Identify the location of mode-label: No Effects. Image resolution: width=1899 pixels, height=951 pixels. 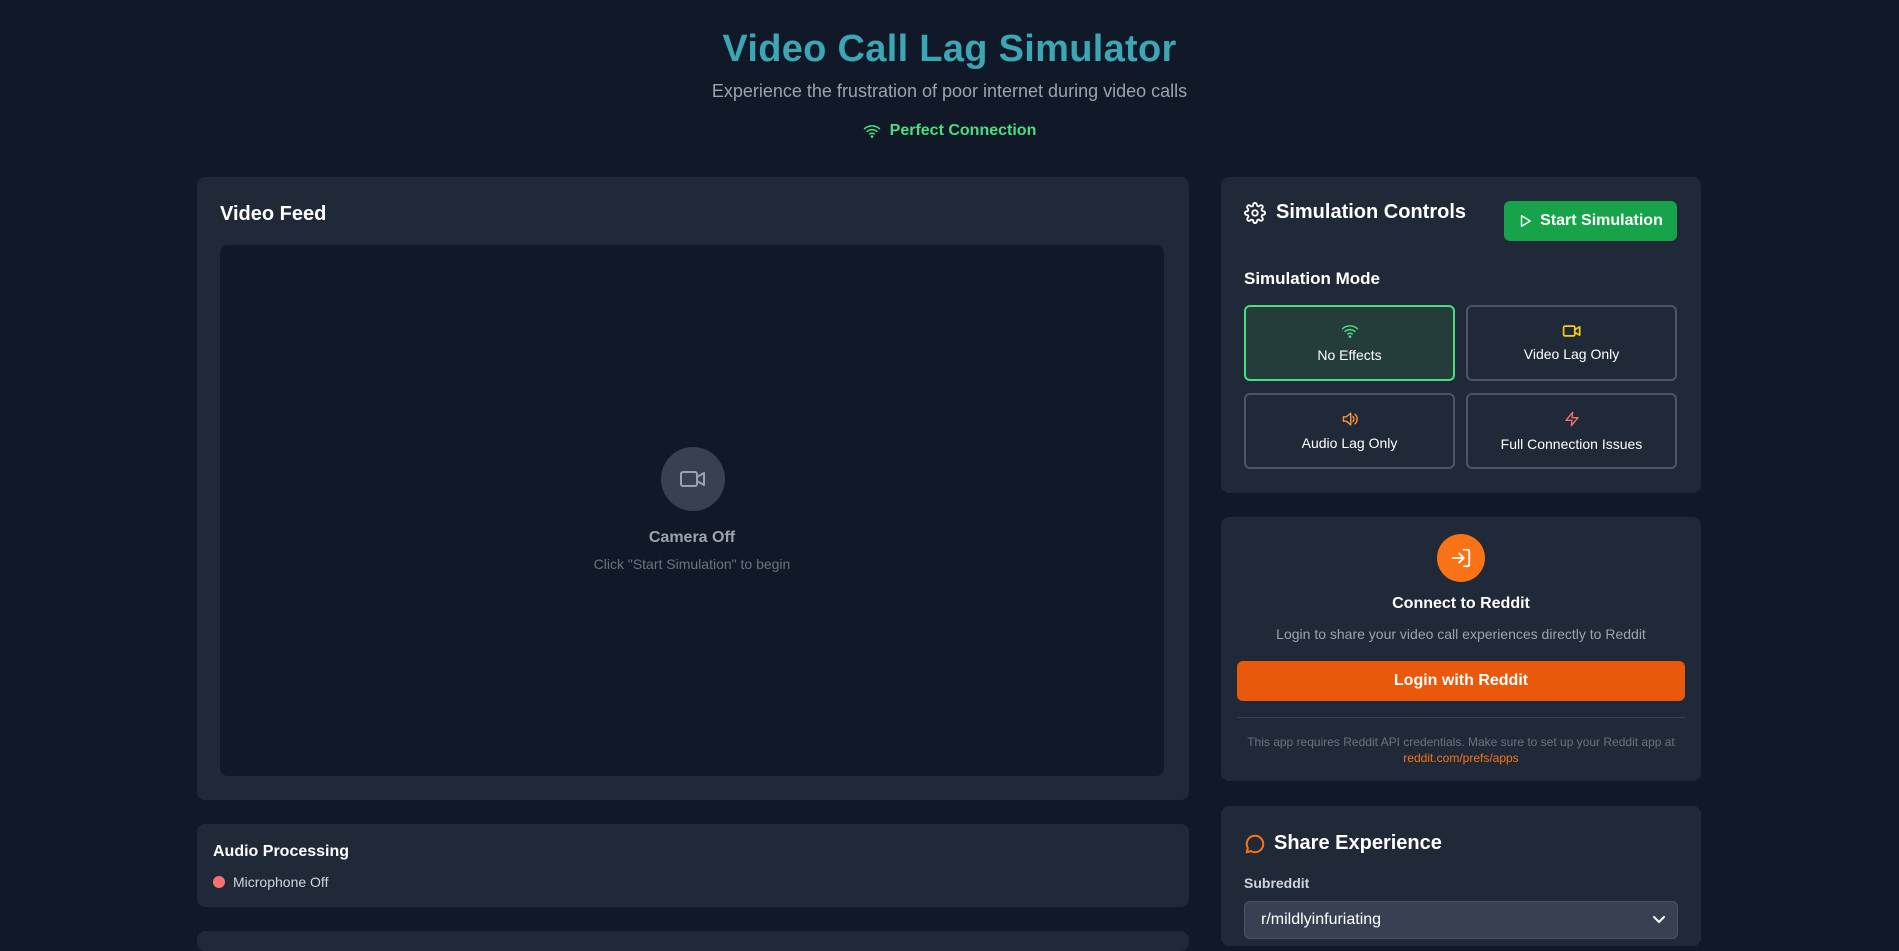
(1349, 355).